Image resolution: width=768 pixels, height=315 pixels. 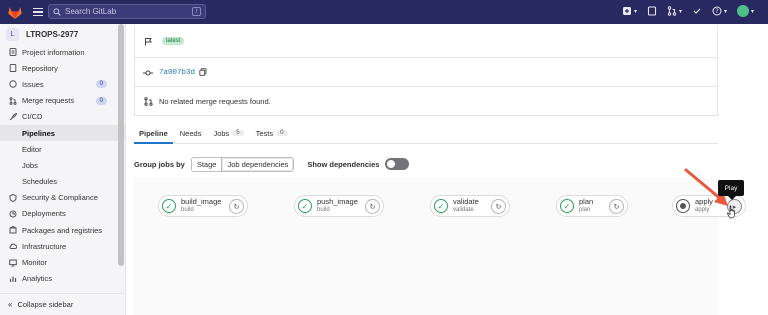 I want to click on sidebar-item-label: Repository, so click(x=40, y=68).